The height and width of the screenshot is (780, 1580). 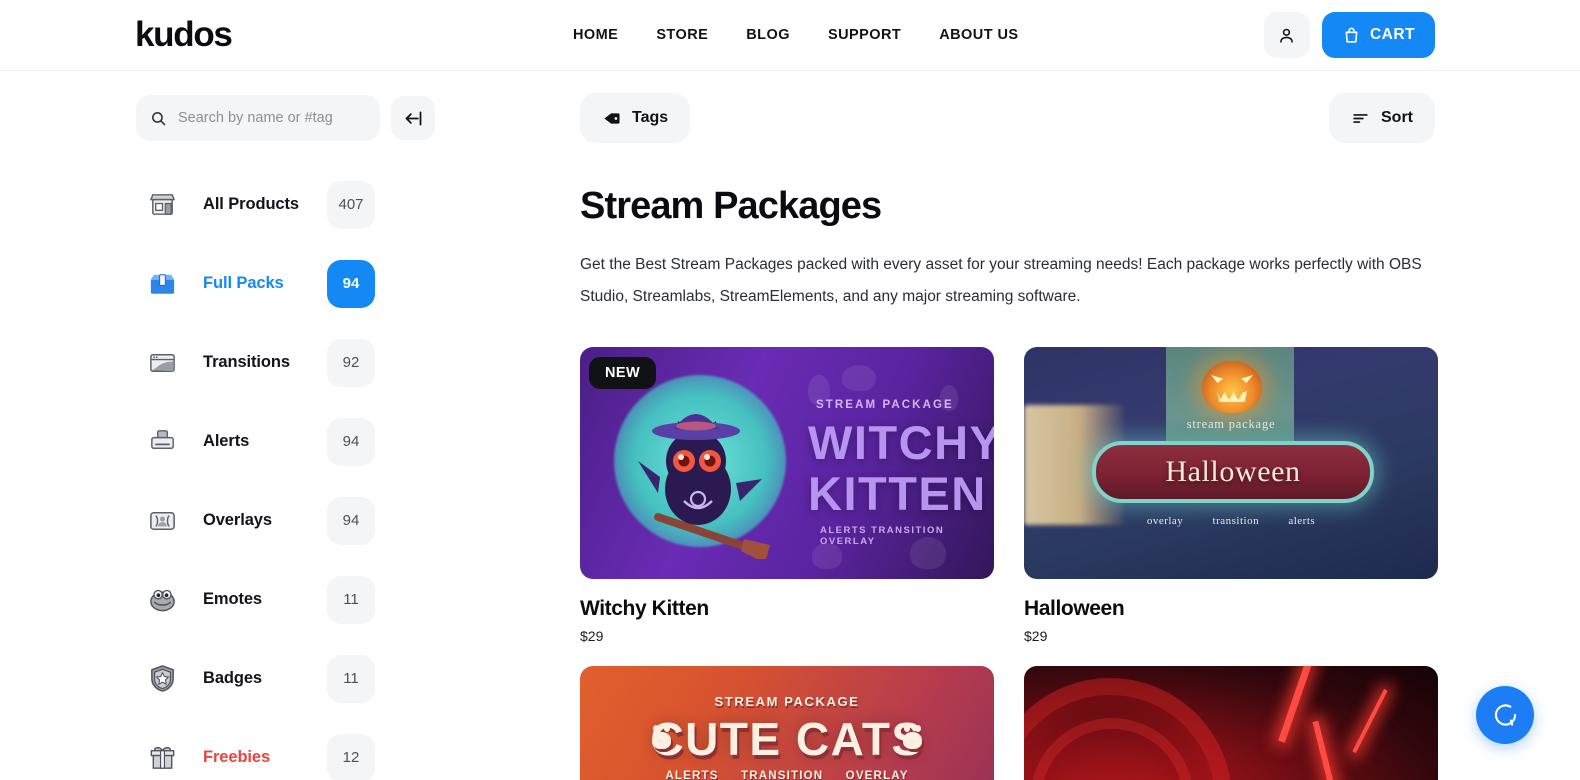 What do you see at coordinates (260, 441) in the screenshot?
I see `sidebar-item-alerts: Alerts 94` at bounding box center [260, 441].